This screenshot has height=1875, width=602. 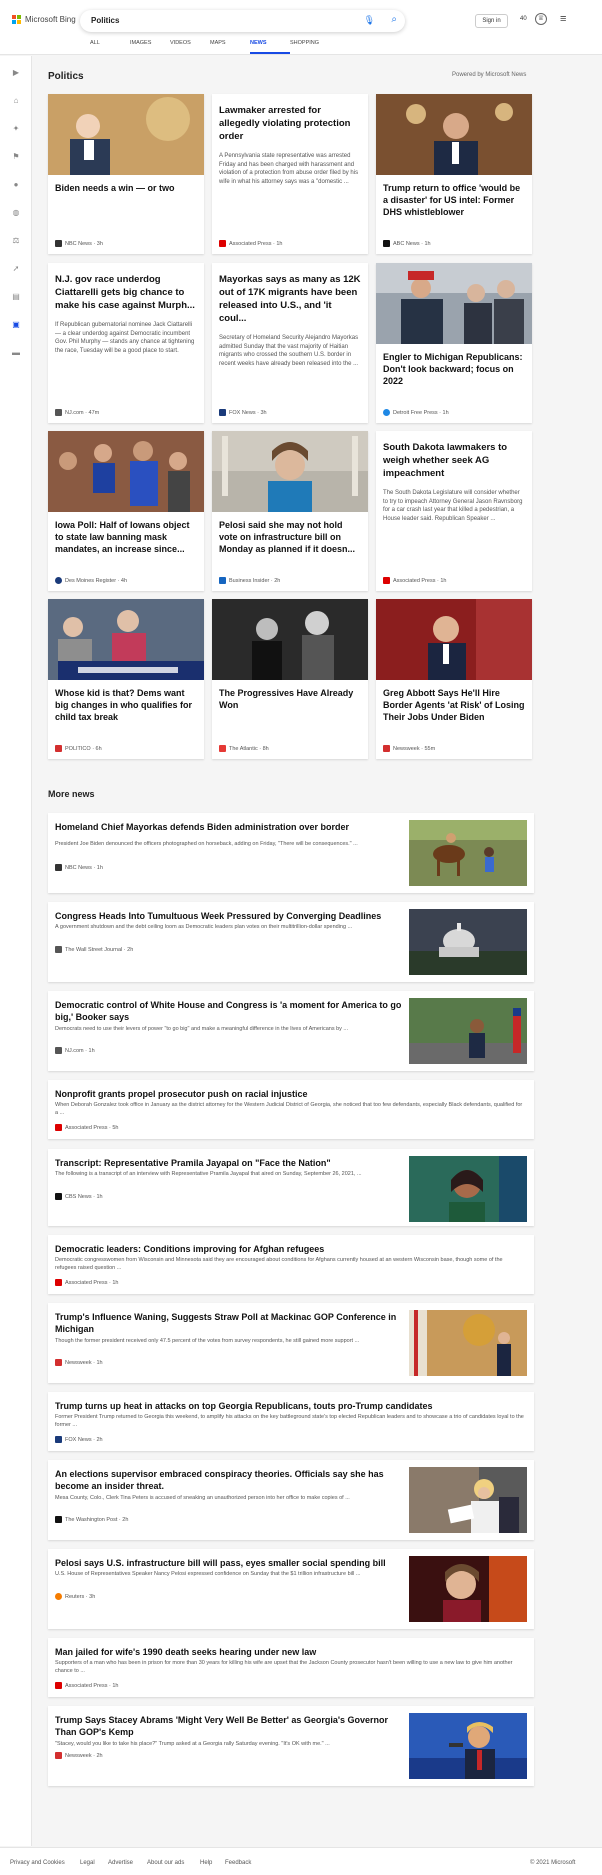 I want to click on flag-icon: ⚑, so click(x=16, y=157).